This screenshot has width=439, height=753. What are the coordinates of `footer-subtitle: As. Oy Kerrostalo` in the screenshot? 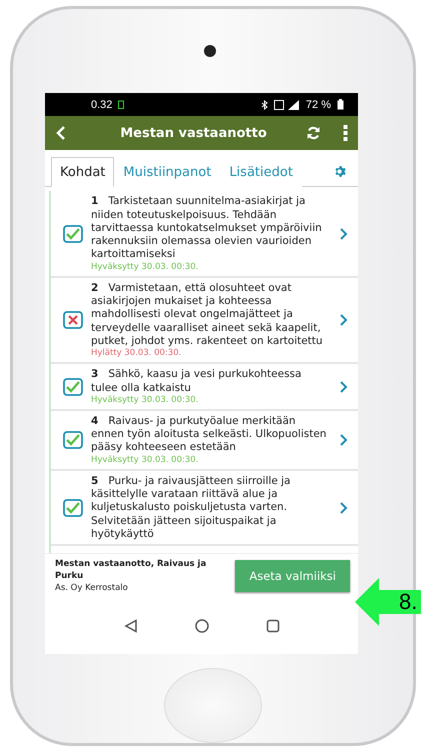 It's located at (92, 588).